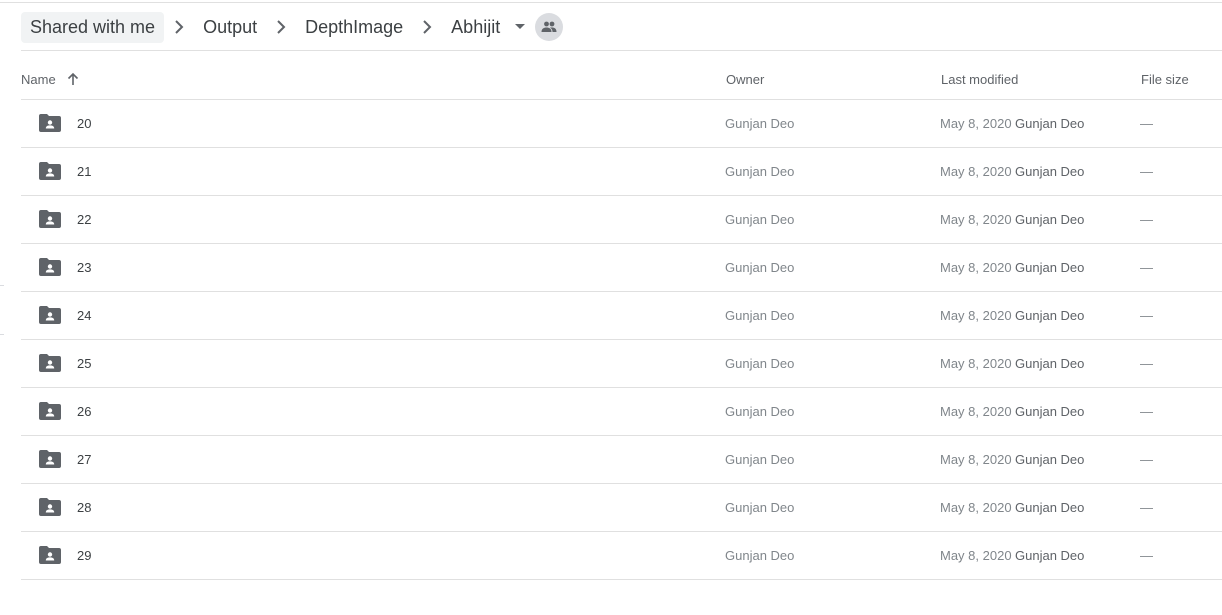 The width and height of the screenshot is (1222, 615). Describe the element at coordinates (621, 219) in the screenshot. I see `table-row: 22 Gunjan Deo May 8, 2020 Gunjan Deo —` at that location.